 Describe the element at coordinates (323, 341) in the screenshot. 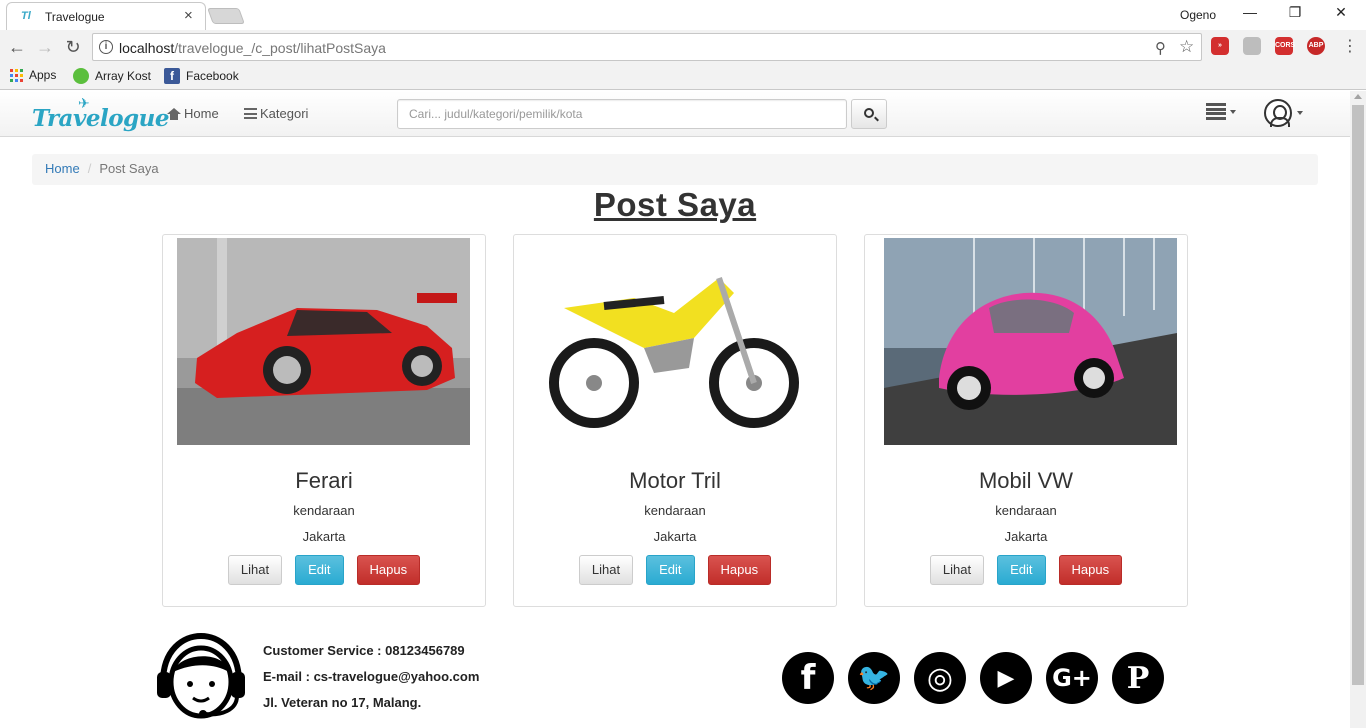

I see `post-image-red-sports-car` at that location.